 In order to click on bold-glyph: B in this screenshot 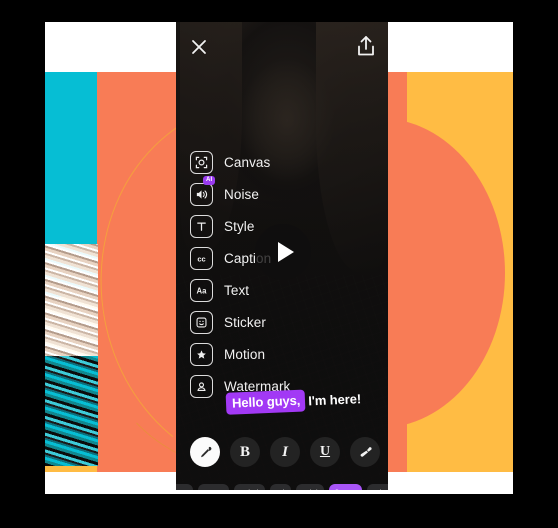, I will do `click(244, 451)`.